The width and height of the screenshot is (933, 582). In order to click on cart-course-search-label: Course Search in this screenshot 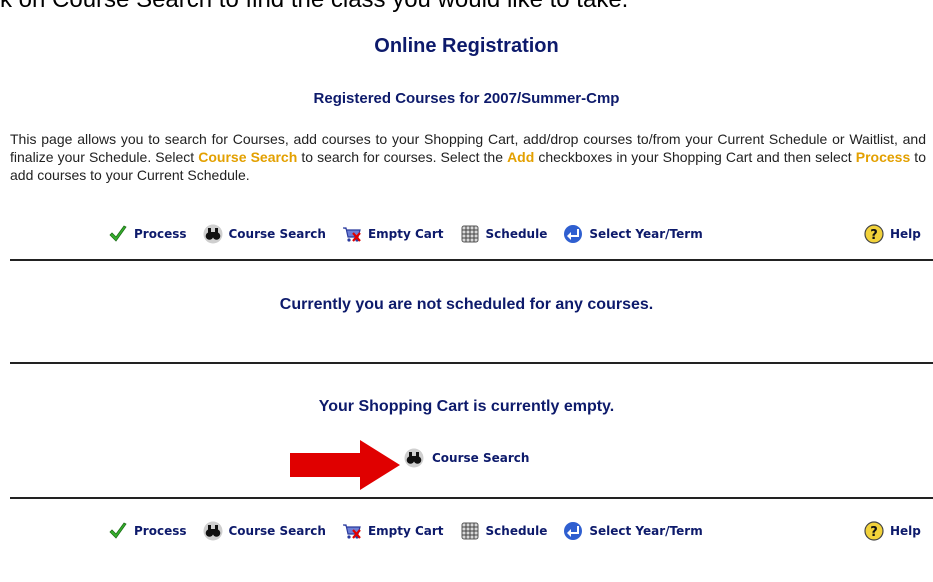, I will do `click(481, 458)`.